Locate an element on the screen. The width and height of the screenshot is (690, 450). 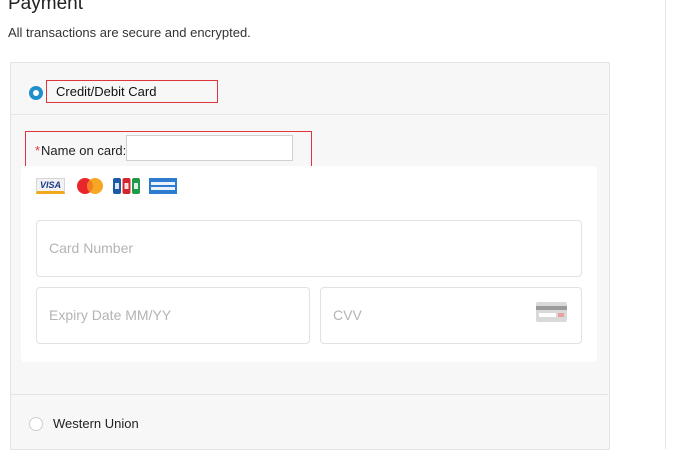
expiry-date-placeholder: Expiry Date MM/YY is located at coordinates (110, 315).